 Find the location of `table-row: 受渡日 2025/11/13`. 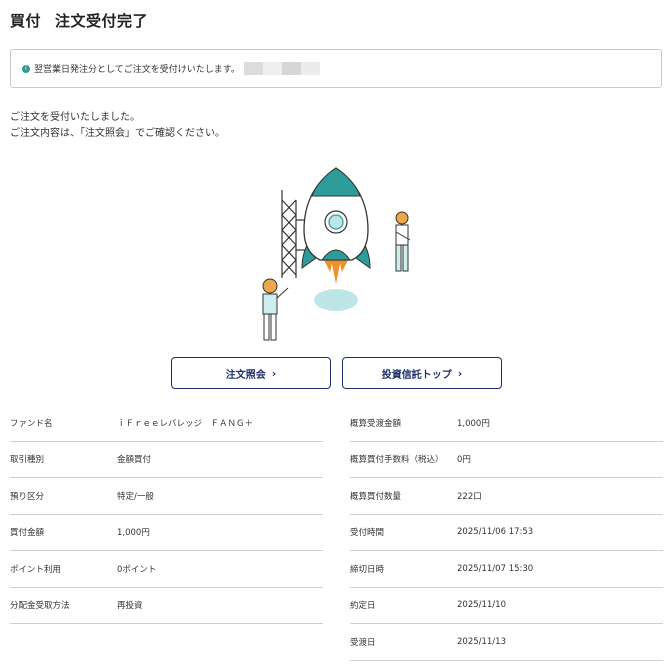

table-row: 受渡日 2025/11/13 is located at coordinates (506, 642).